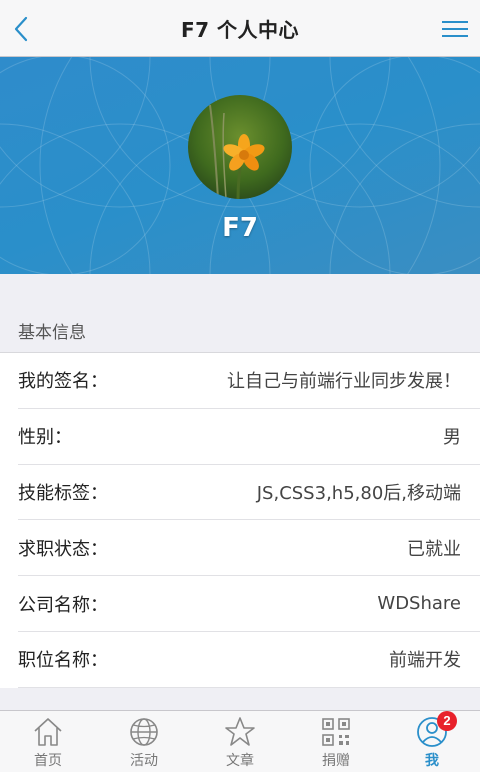 The height and width of the screenshot is (772, 480). Describe the element at coordinates (455, 29) in the screenshot. I see `hamburger-menu-icon` at that location.